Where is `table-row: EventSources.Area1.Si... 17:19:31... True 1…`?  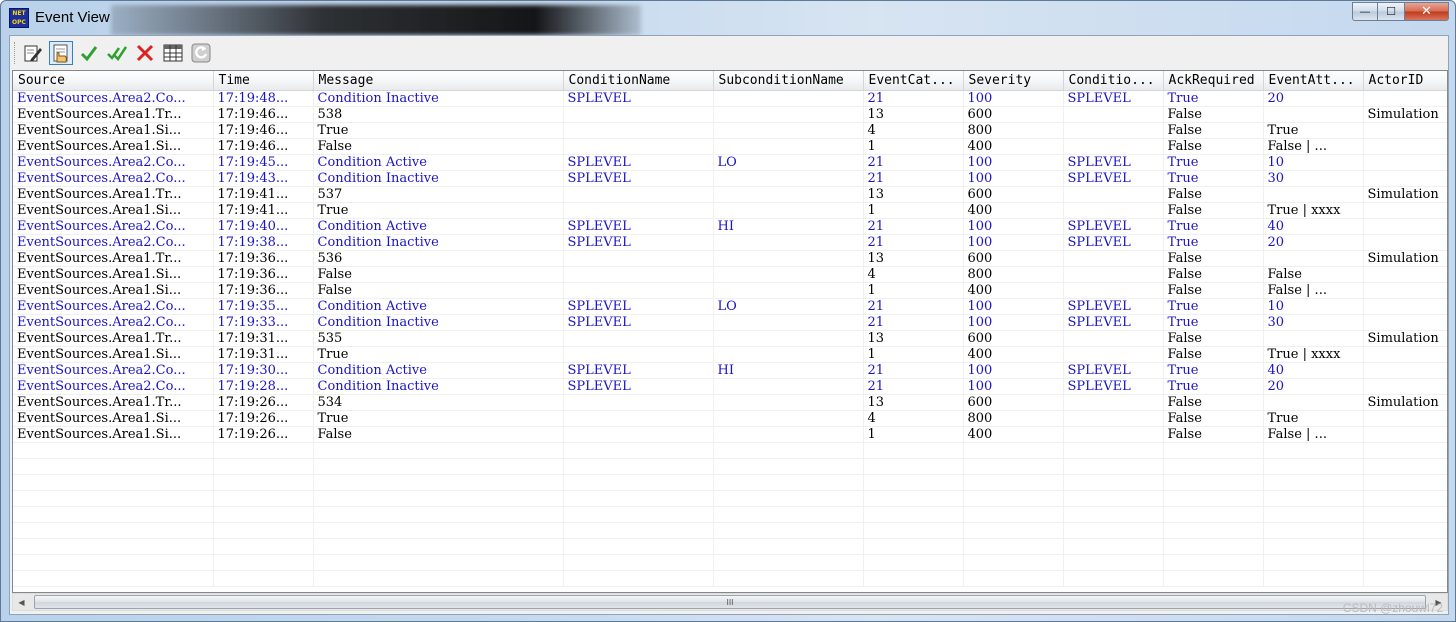 table-row: EventSources.Area1.Si... 17:19:31... True 1… is located at coordinates (730, 354).